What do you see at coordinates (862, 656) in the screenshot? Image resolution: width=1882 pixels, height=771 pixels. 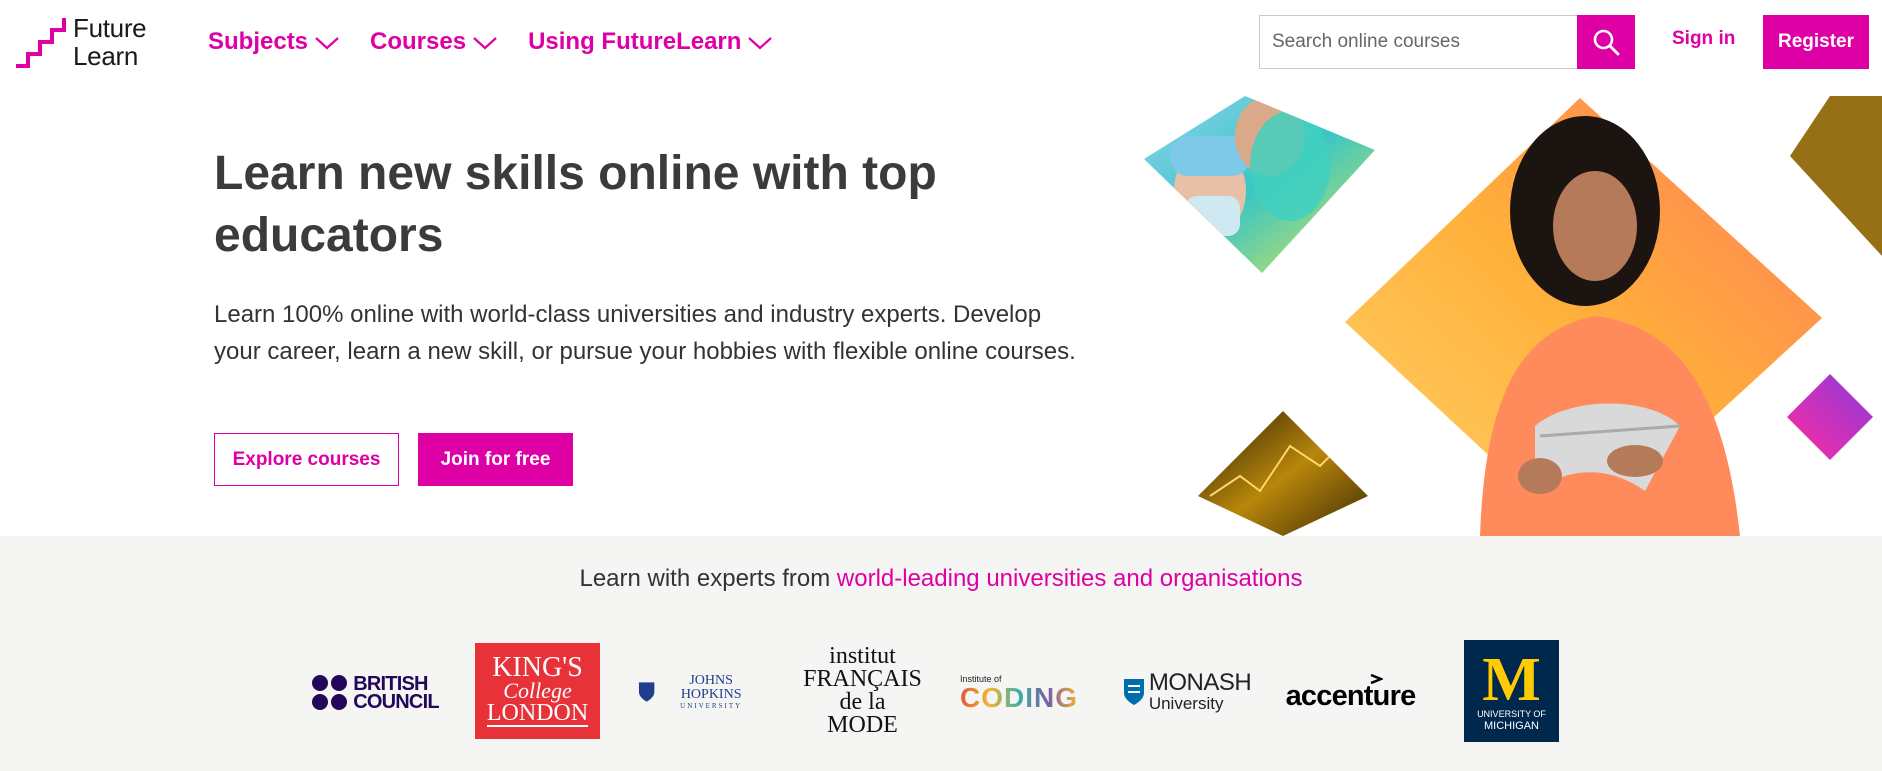 I see `ifm-line1: institut` at bounding box center [862, 656].